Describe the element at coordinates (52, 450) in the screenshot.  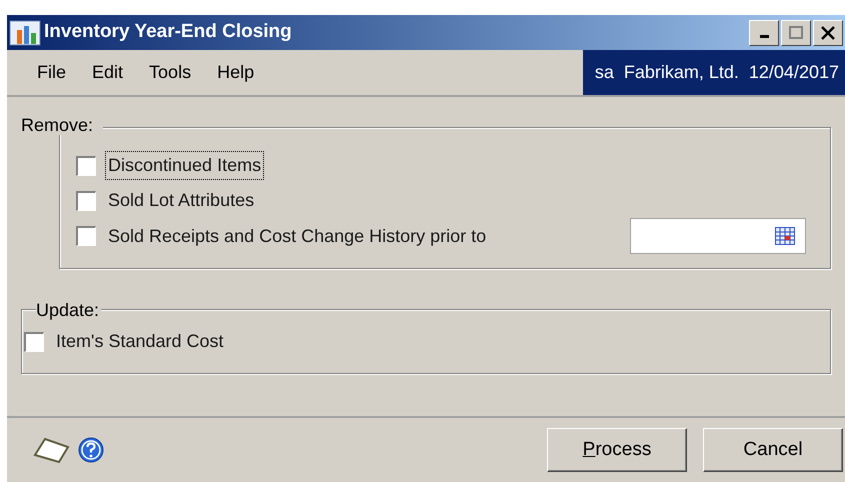
I see `note-icon` at that location.